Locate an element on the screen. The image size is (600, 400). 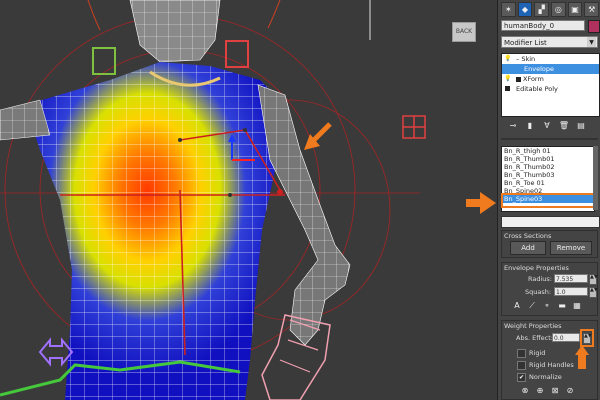
remove-cross-section-button: Remove is located at coordinates (571, 248).